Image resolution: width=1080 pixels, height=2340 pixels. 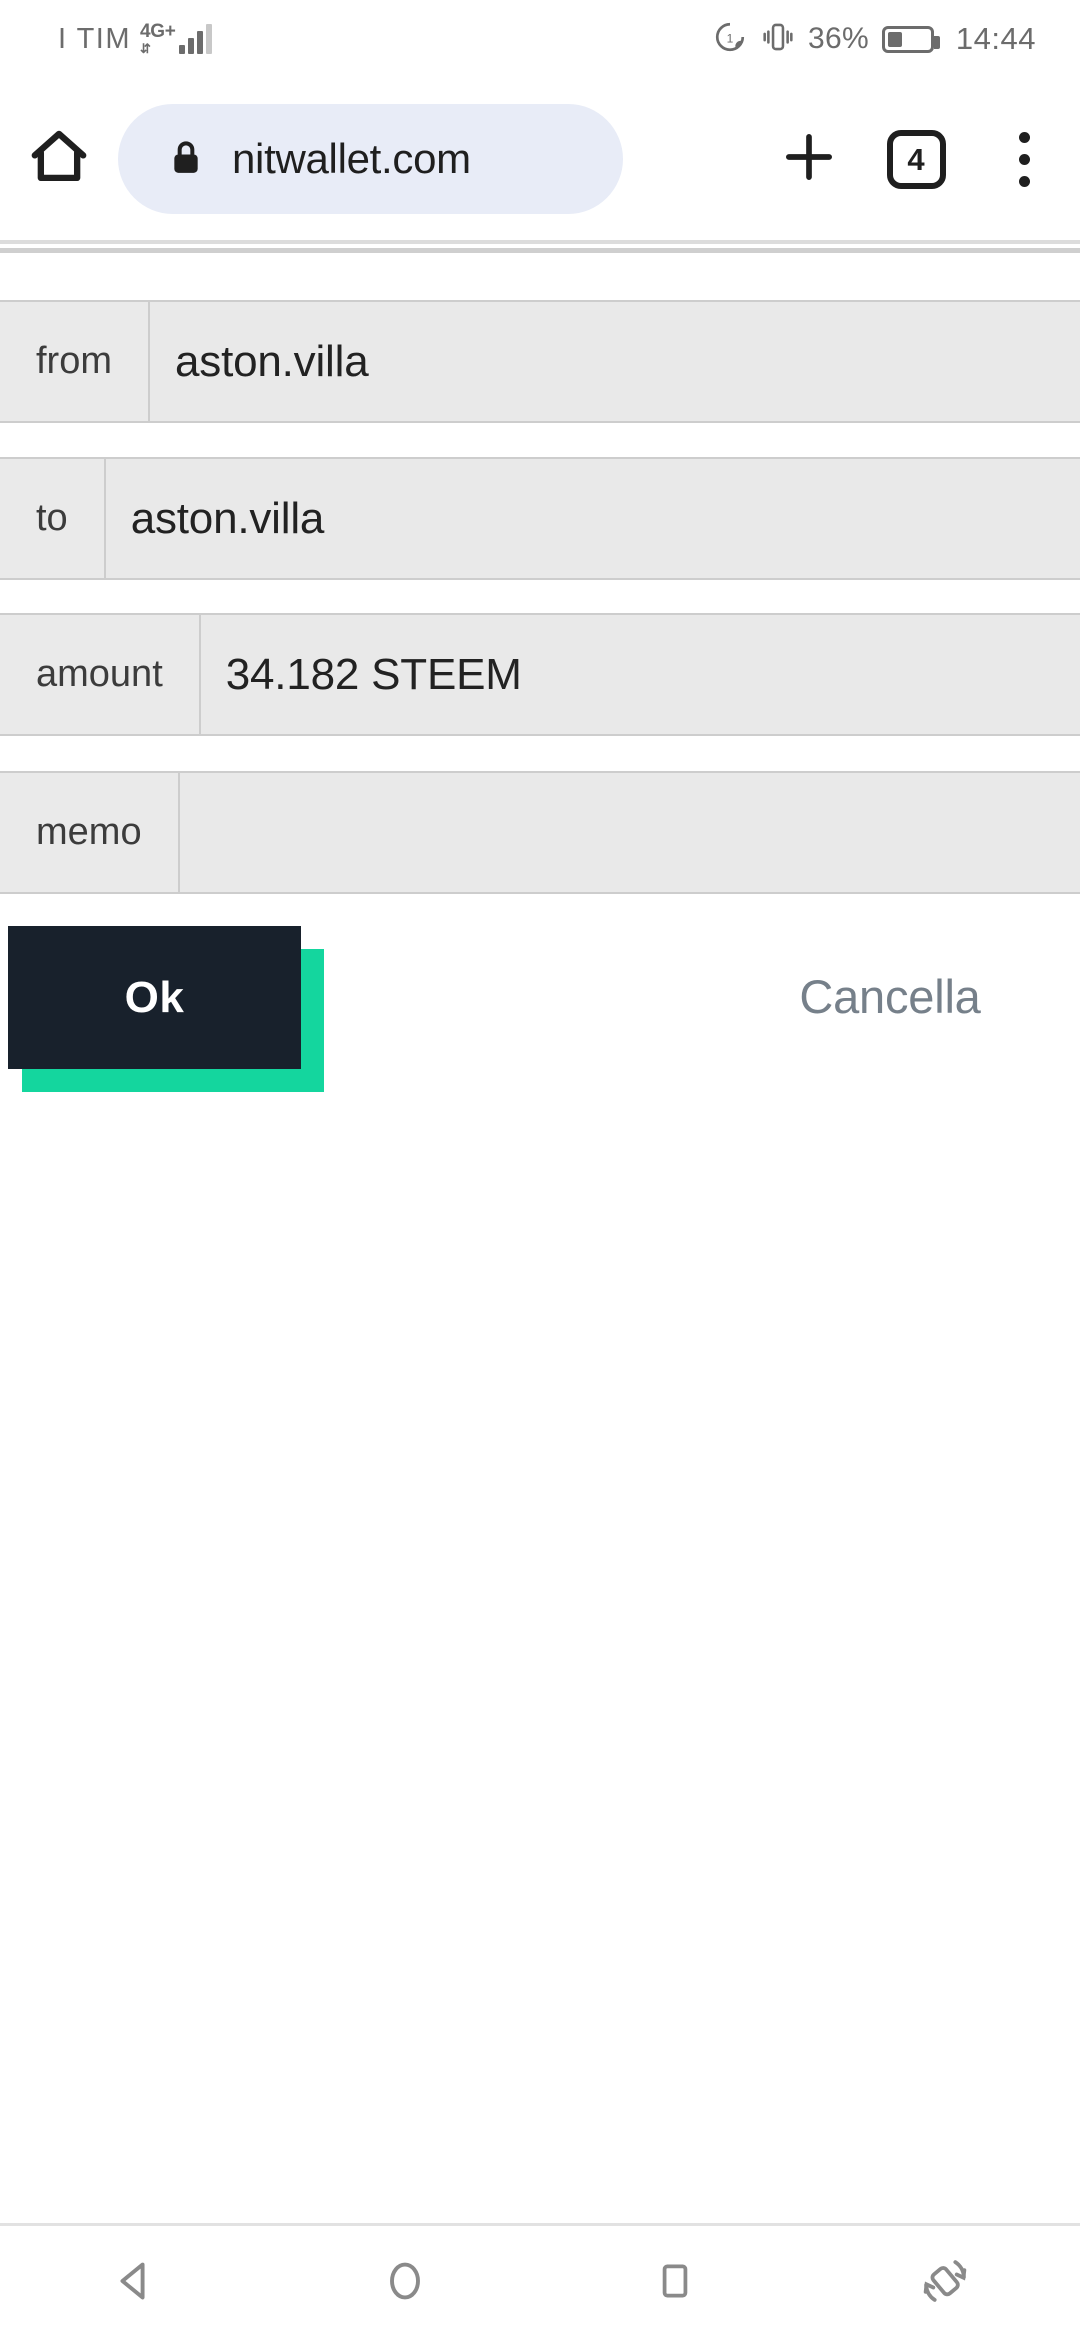 I want to click on battery-icon, so click(x=910, y=39).